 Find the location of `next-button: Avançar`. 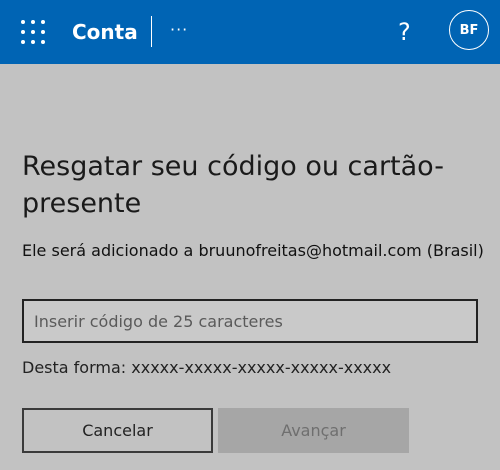

next-button: Avançar is located at coordinates (313, 430).